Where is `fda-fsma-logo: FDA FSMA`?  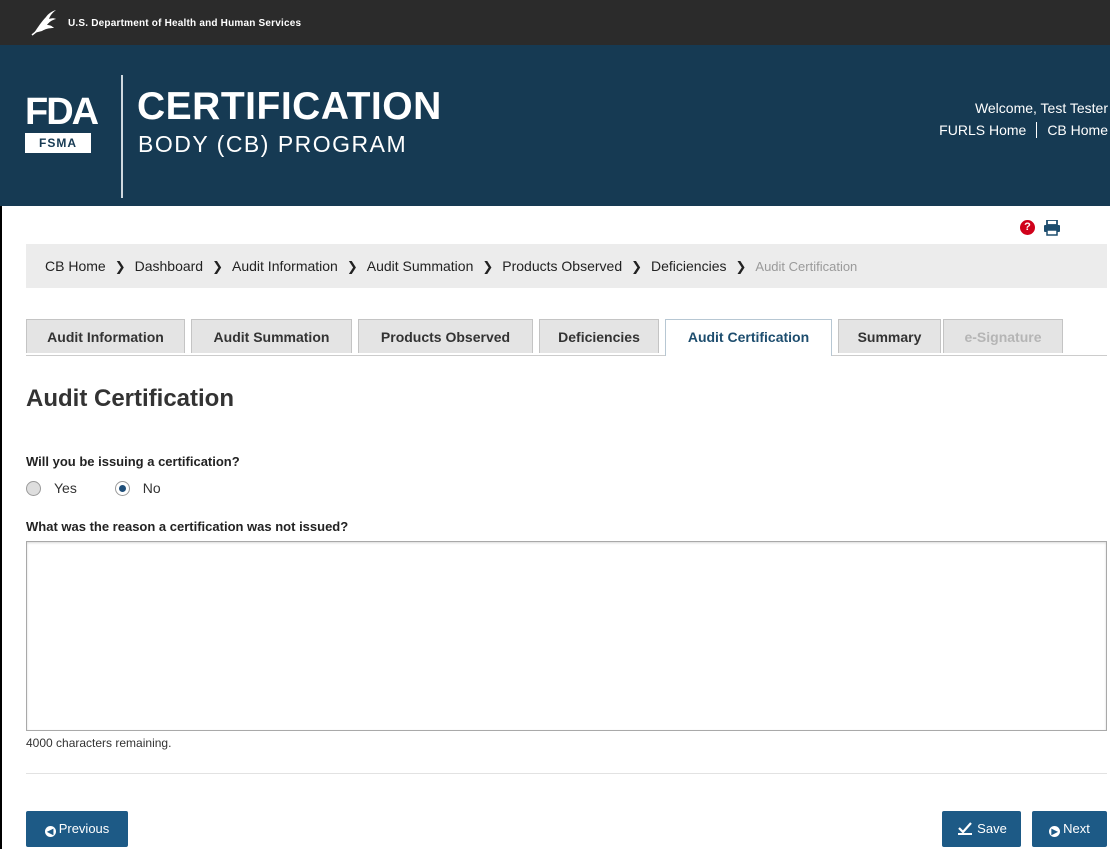
fda-fsma-logo: FDA FSMA is located at coordinates (62, 123).